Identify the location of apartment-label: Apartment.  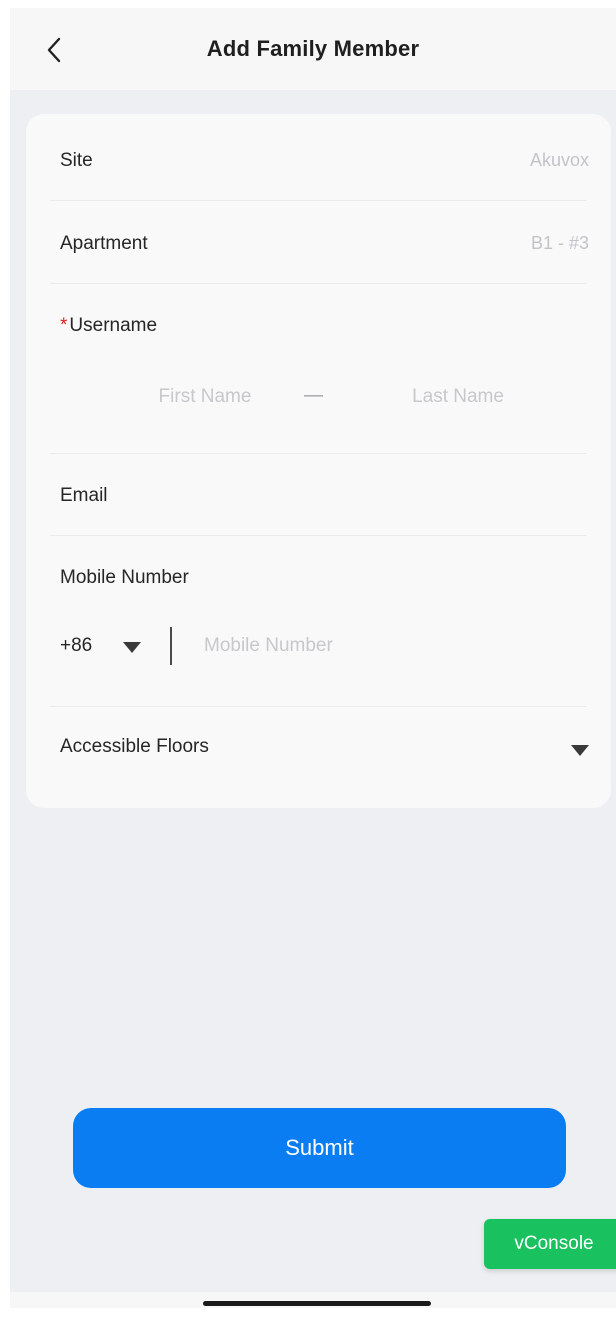
(104, 243).